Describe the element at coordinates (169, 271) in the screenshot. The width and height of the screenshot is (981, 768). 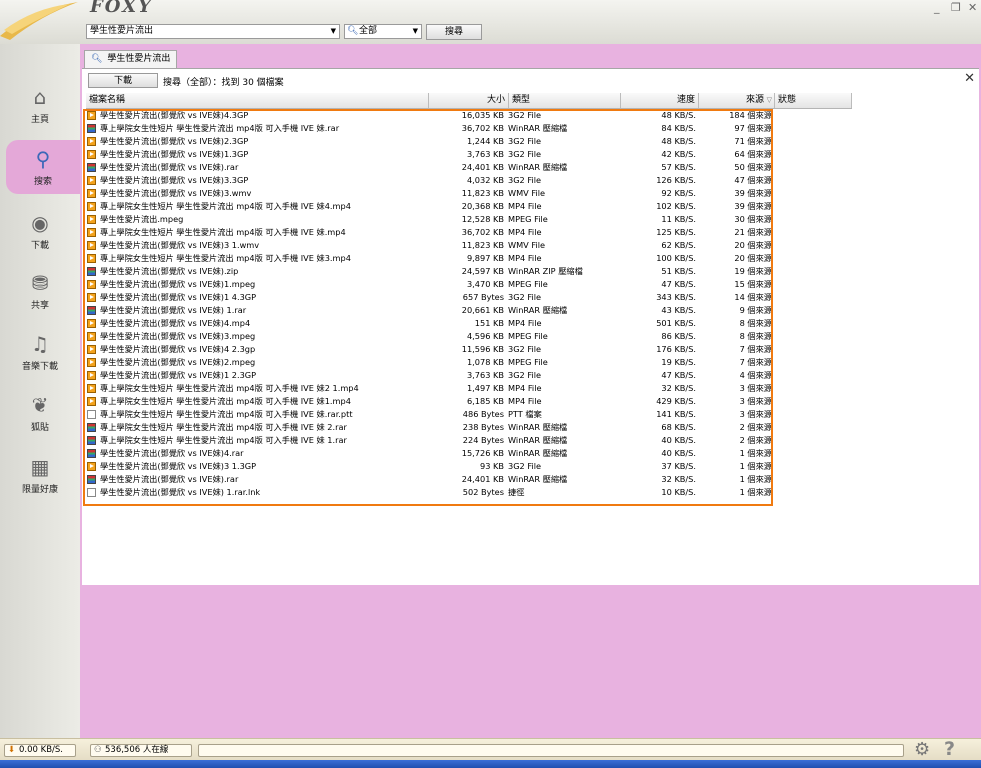
I see `file-name: 學生性愛片流出(鄧覺欣 vs IVE妹).zip` at that location.